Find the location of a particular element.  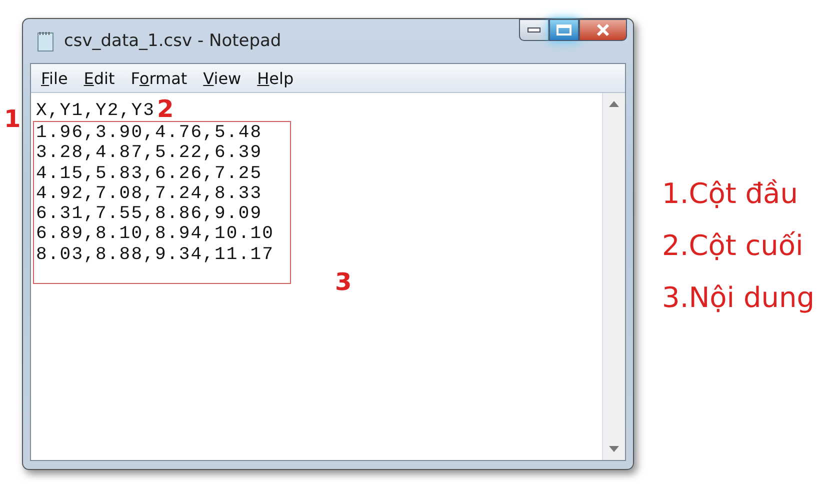

scrollbar is located at coordinates (613, 276).